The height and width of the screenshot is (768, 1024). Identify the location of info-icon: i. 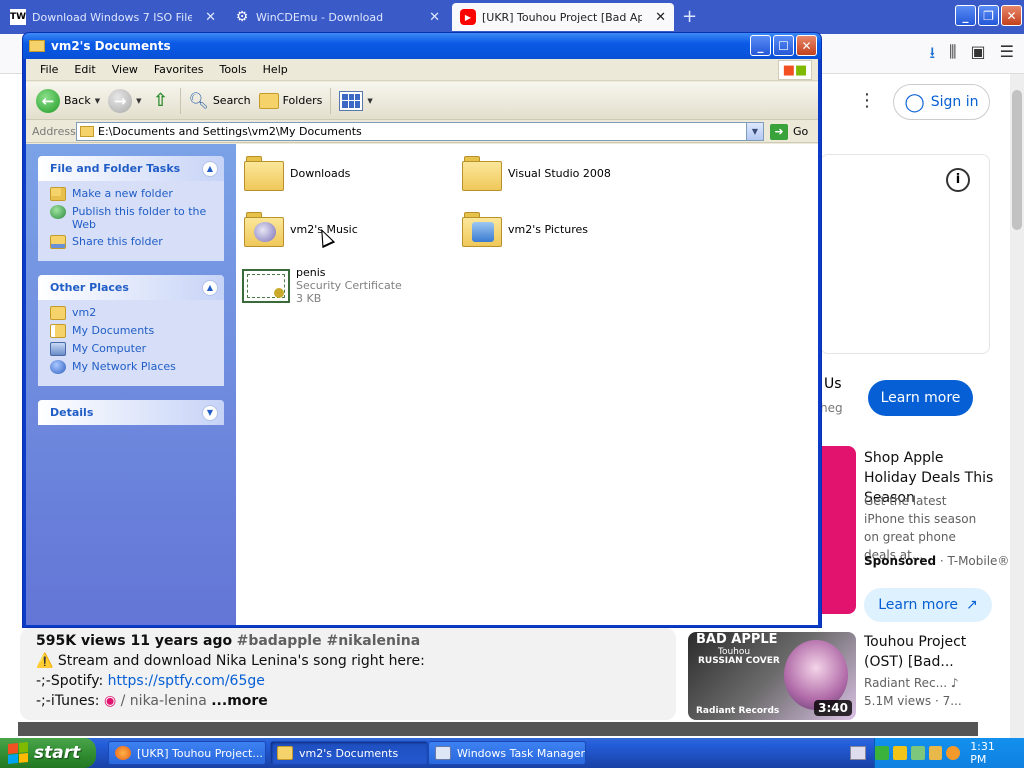
(958, 180).